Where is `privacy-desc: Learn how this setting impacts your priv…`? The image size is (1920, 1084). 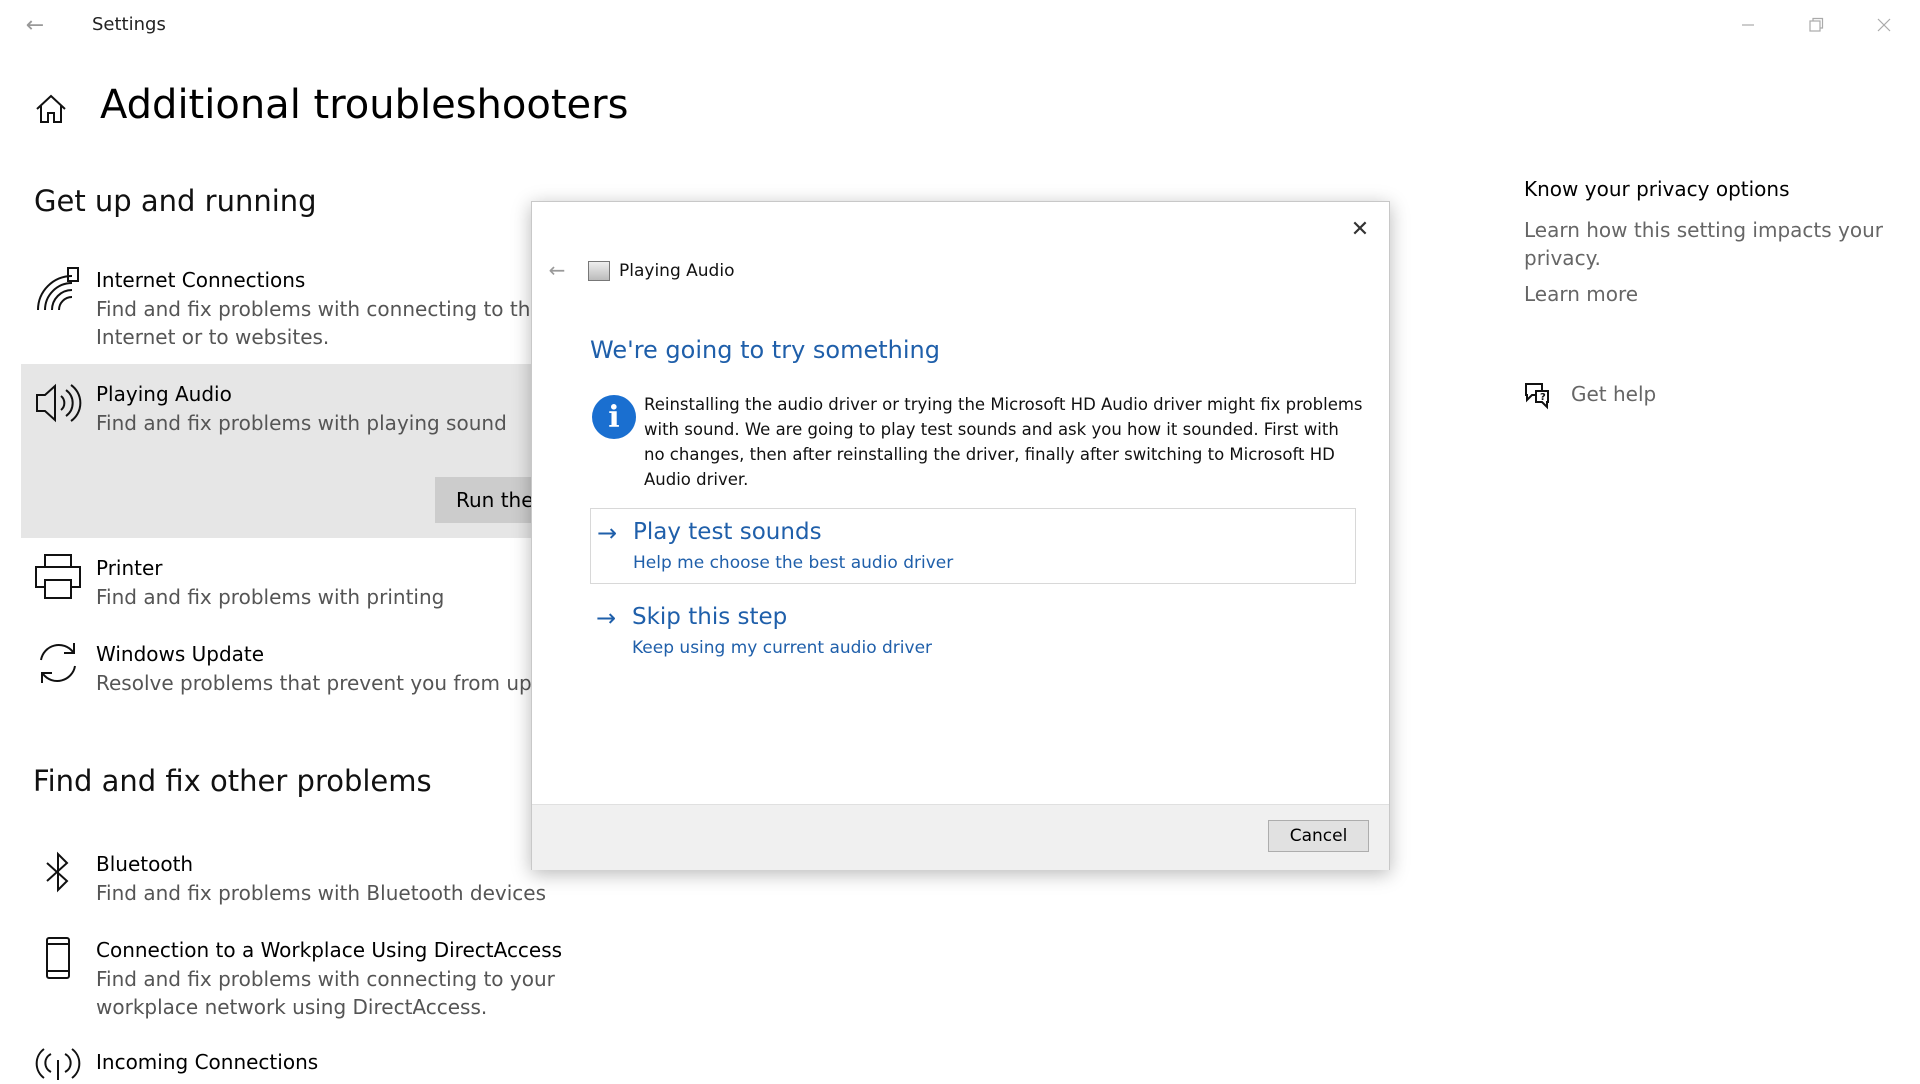
privacy-desc: Learn how this setting impacts your priv… is located at coordinates (1704, 244).